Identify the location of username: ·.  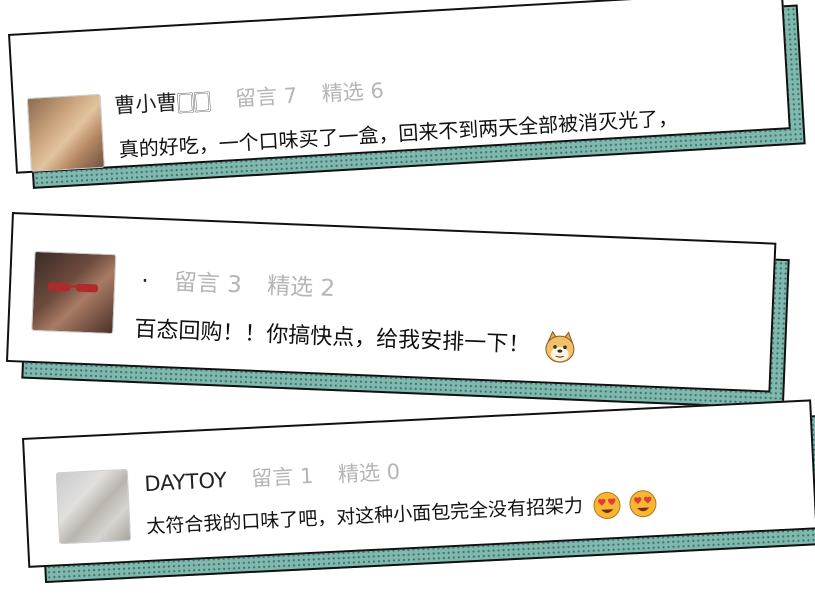
(145, 281).